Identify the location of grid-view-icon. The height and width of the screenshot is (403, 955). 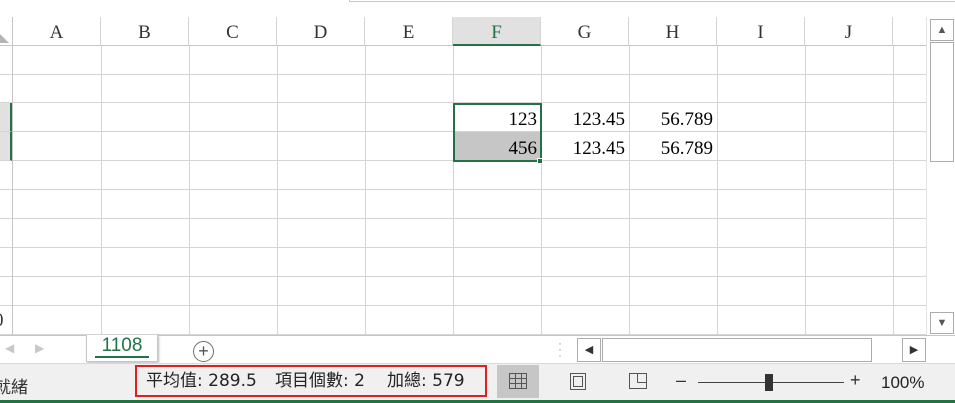
(518, 381).